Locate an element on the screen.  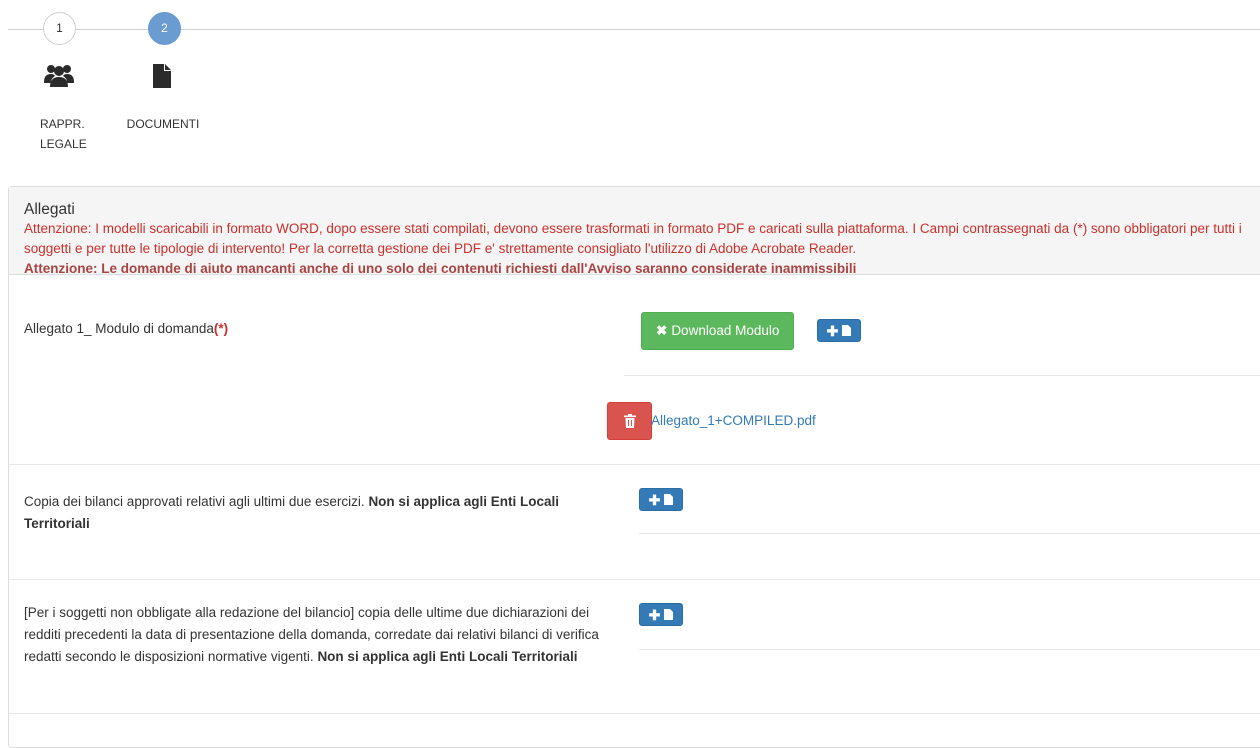
step-2-label: DOCUMENTI is located at coordinates (163, 124).